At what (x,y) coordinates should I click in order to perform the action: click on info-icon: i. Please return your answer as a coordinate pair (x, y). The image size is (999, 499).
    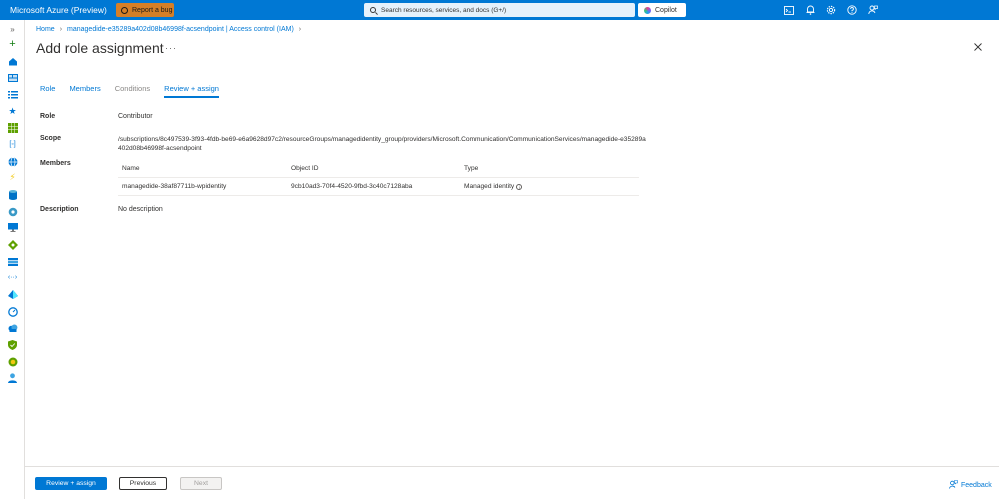
    Looking at the image, I should click on (519, 186).